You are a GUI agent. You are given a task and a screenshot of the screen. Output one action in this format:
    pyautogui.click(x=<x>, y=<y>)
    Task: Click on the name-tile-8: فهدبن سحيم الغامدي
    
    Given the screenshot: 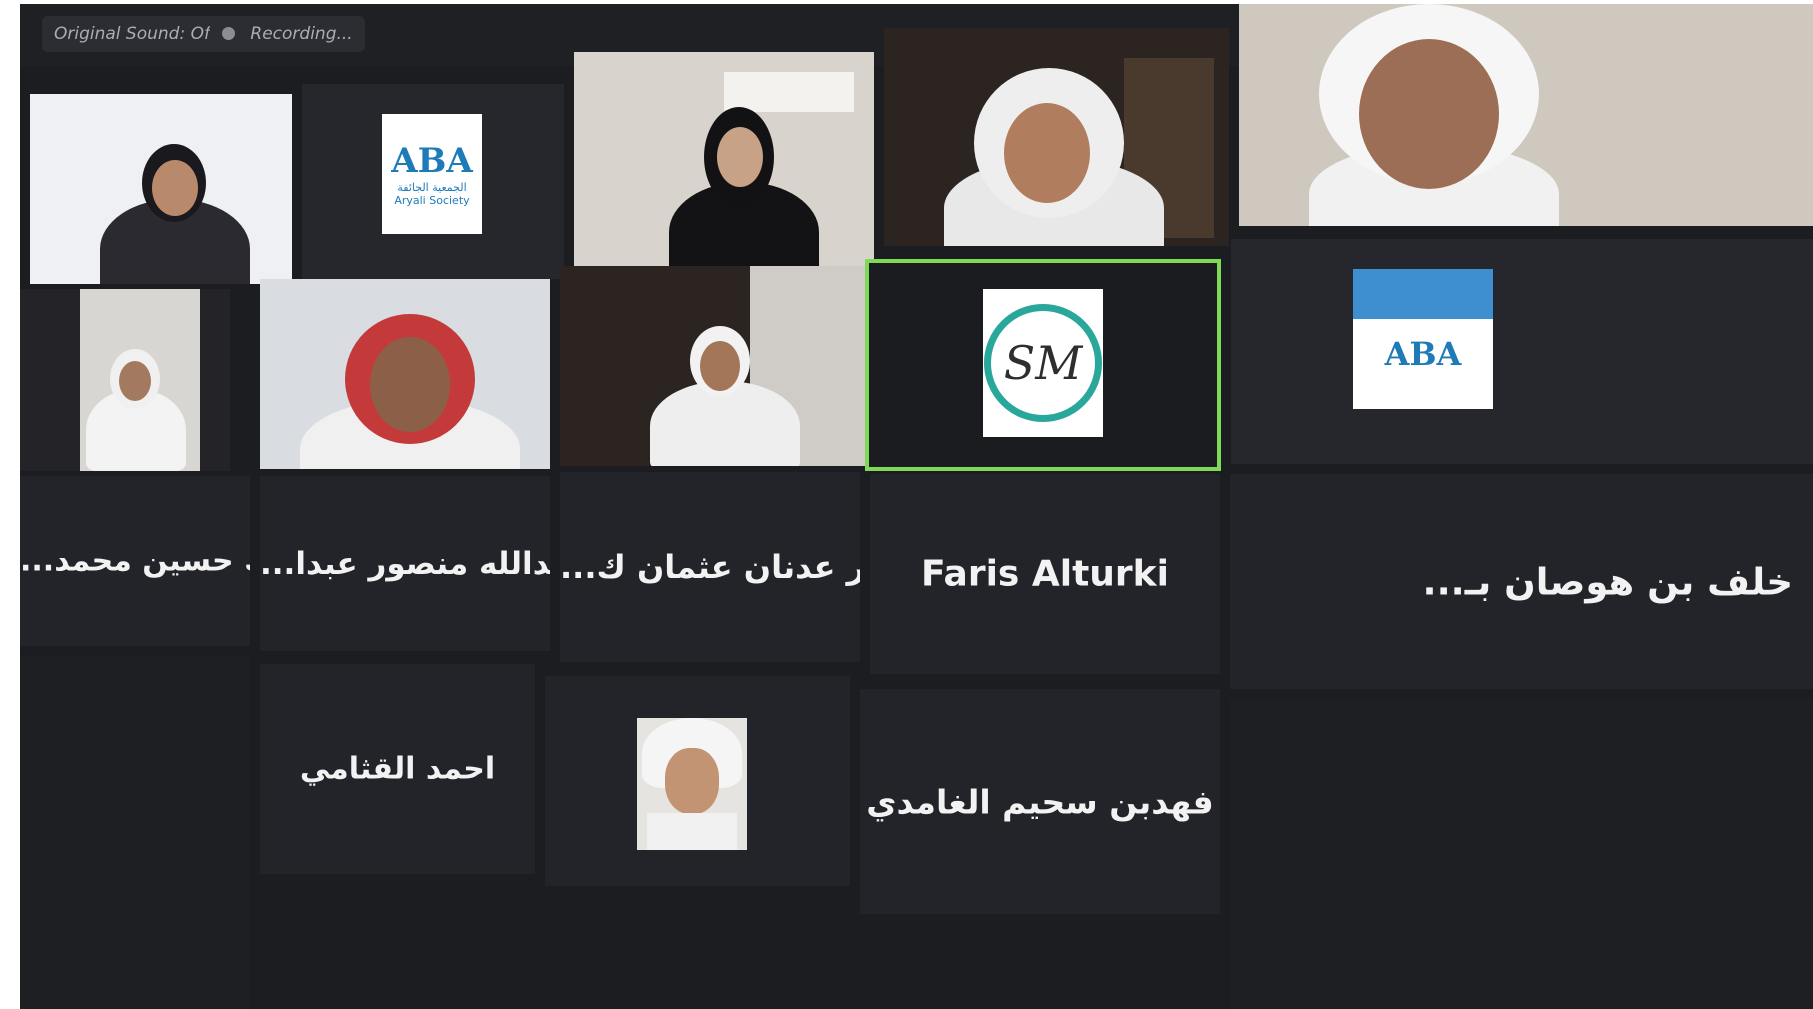 What is the action you would take?
    pyautogui.click(x=1040, y=801)
    